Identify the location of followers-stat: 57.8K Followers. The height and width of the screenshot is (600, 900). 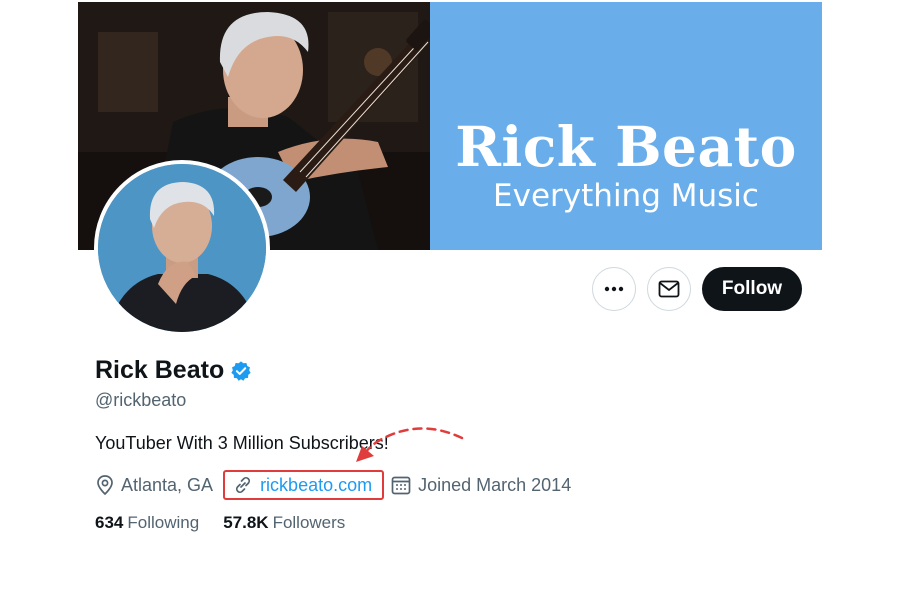
(284, 523).